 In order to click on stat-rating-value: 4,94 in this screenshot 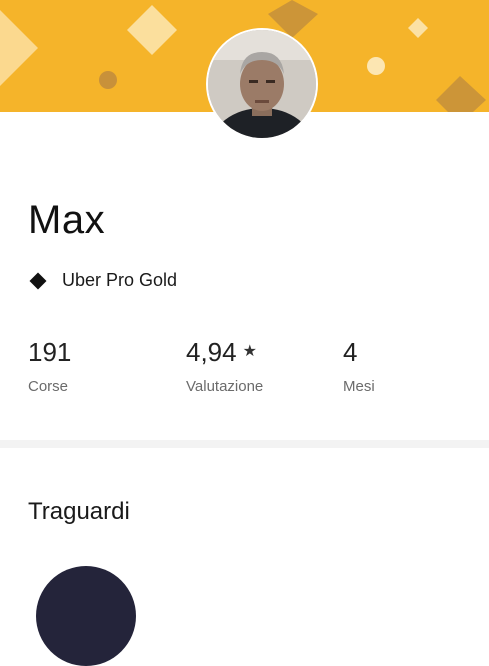, I will do `click(211, 352)`.